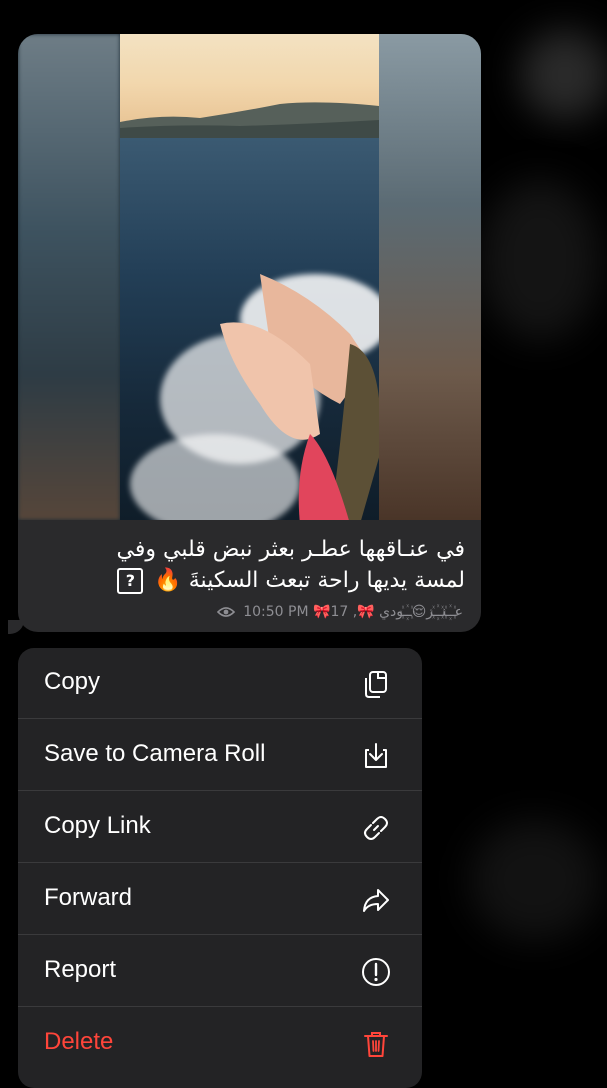  What do you see at coordinates (309, 580) in the screenshot?
I see `caption-line-text: لمسة يديها راحة تبعث السكينةَ 🔥` at bounding box center [309, 580].